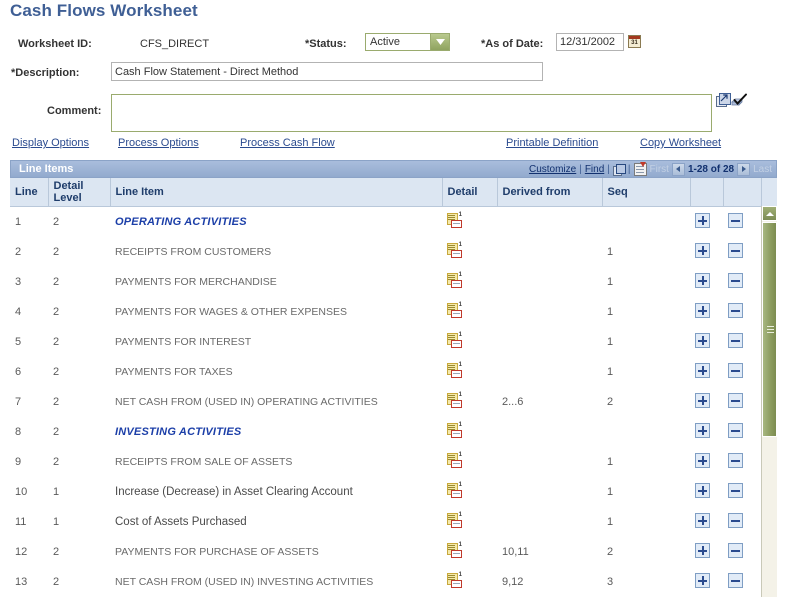  What do you see at coordinates (610, 492) in the screenshot?
I see `cell-seq: 1` at bounding box center [610, 492].